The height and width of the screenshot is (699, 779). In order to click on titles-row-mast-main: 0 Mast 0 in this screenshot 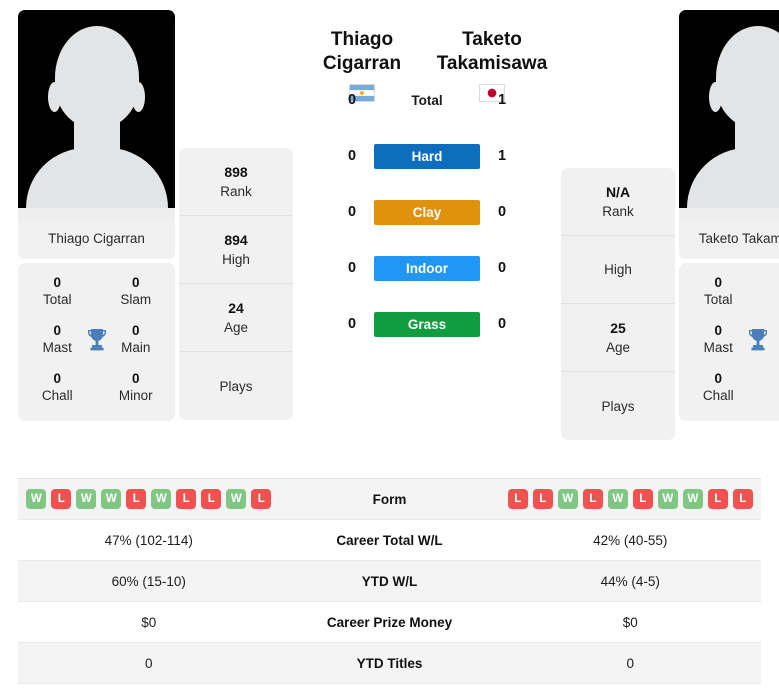, I will do `click(96, 339)`.